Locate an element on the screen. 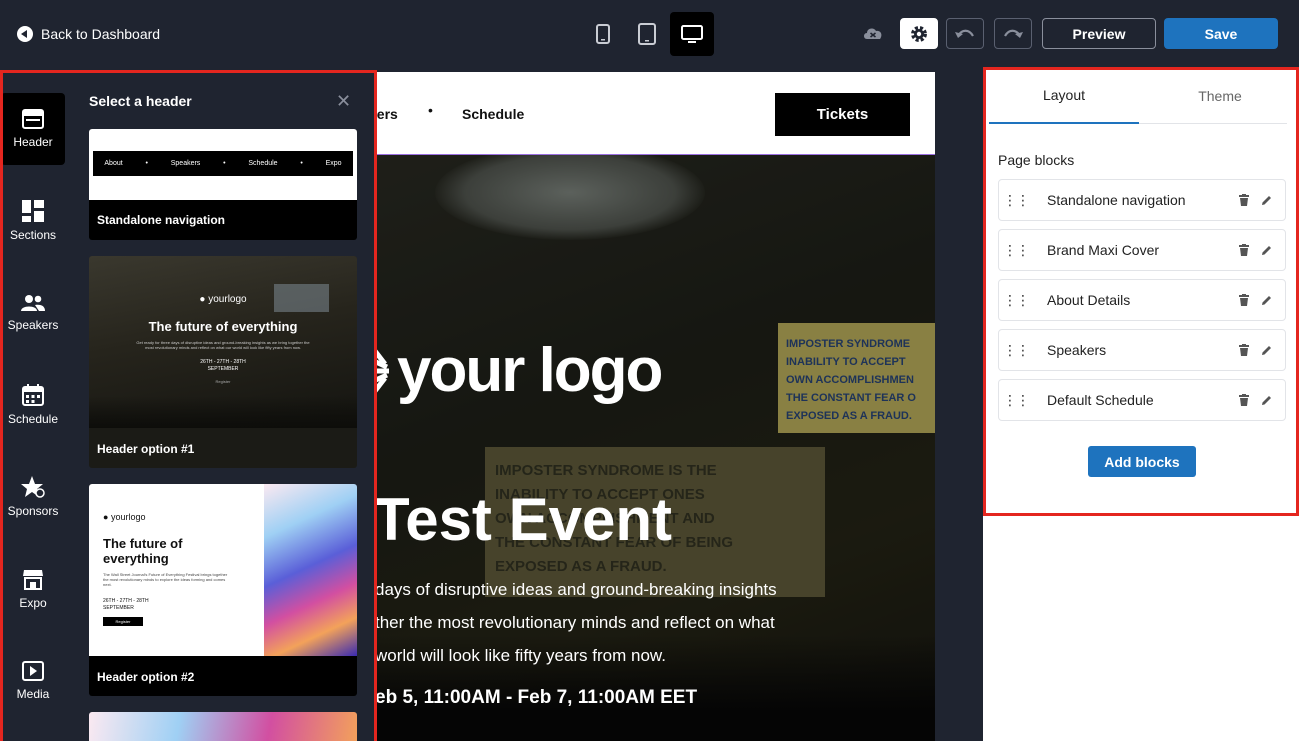 The height and width of the screenshot is (741, 1299). sections-icon is located at coordinates (33, 211).